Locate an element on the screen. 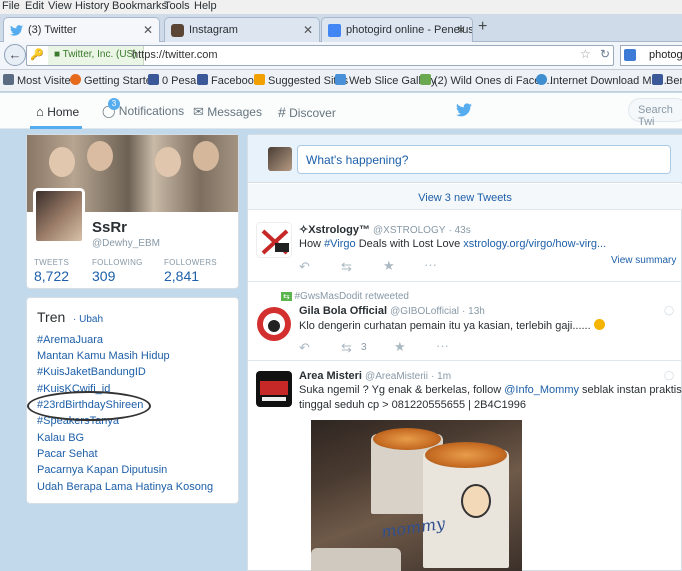 This screenshot has width=682, height=571. tweet-handle: @GIBOLofficial is located at coordinates (424, 311).